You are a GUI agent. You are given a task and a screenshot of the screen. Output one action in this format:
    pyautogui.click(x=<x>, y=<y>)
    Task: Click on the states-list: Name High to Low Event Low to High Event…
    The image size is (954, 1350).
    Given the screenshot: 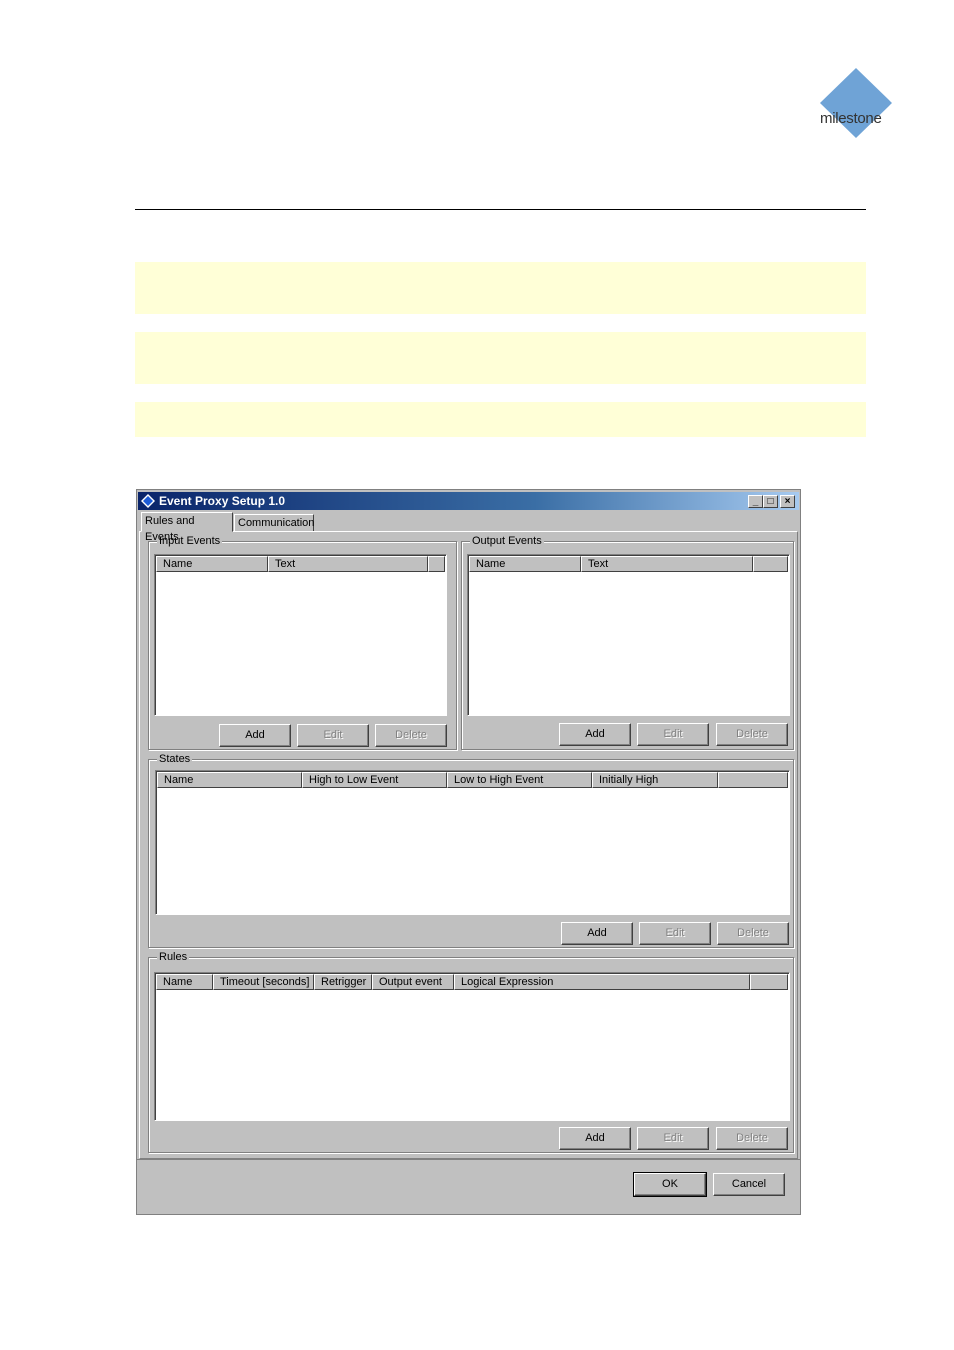 What is the action you would take?
    pyautogui.click(x=472, y=842)
    